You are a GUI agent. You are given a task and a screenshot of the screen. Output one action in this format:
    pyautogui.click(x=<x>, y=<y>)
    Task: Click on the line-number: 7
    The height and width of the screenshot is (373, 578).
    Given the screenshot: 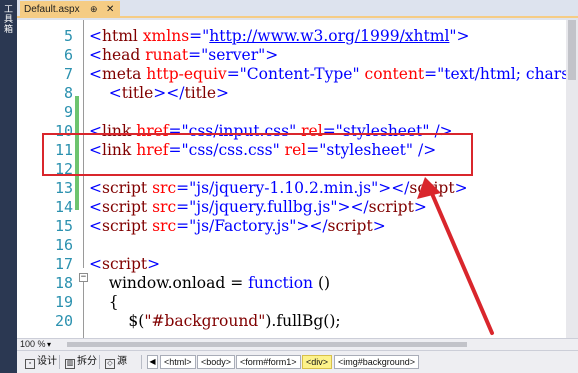 What is the action you would take?
    pyautogui.click(x=68, y=74)
    